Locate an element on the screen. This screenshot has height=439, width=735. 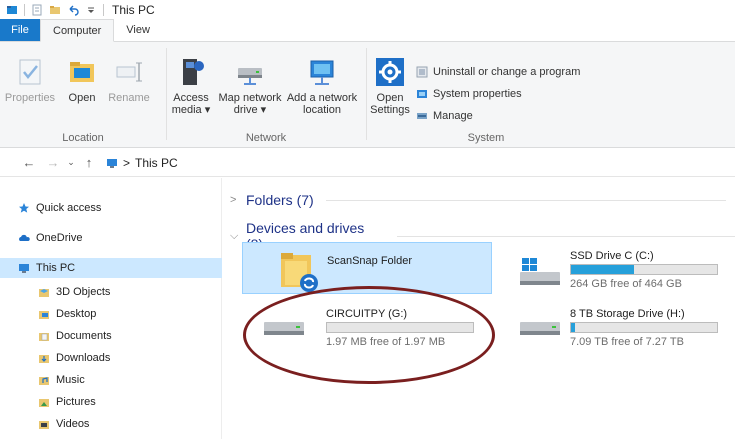
open-folder-icon is located at coordinates (82, 72).